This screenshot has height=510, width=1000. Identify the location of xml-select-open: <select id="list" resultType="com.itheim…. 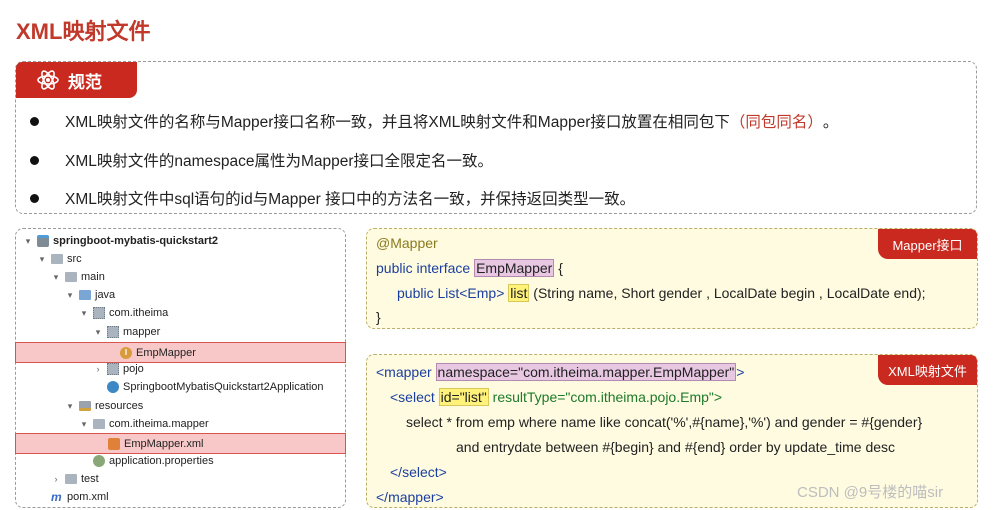
(556, 397).